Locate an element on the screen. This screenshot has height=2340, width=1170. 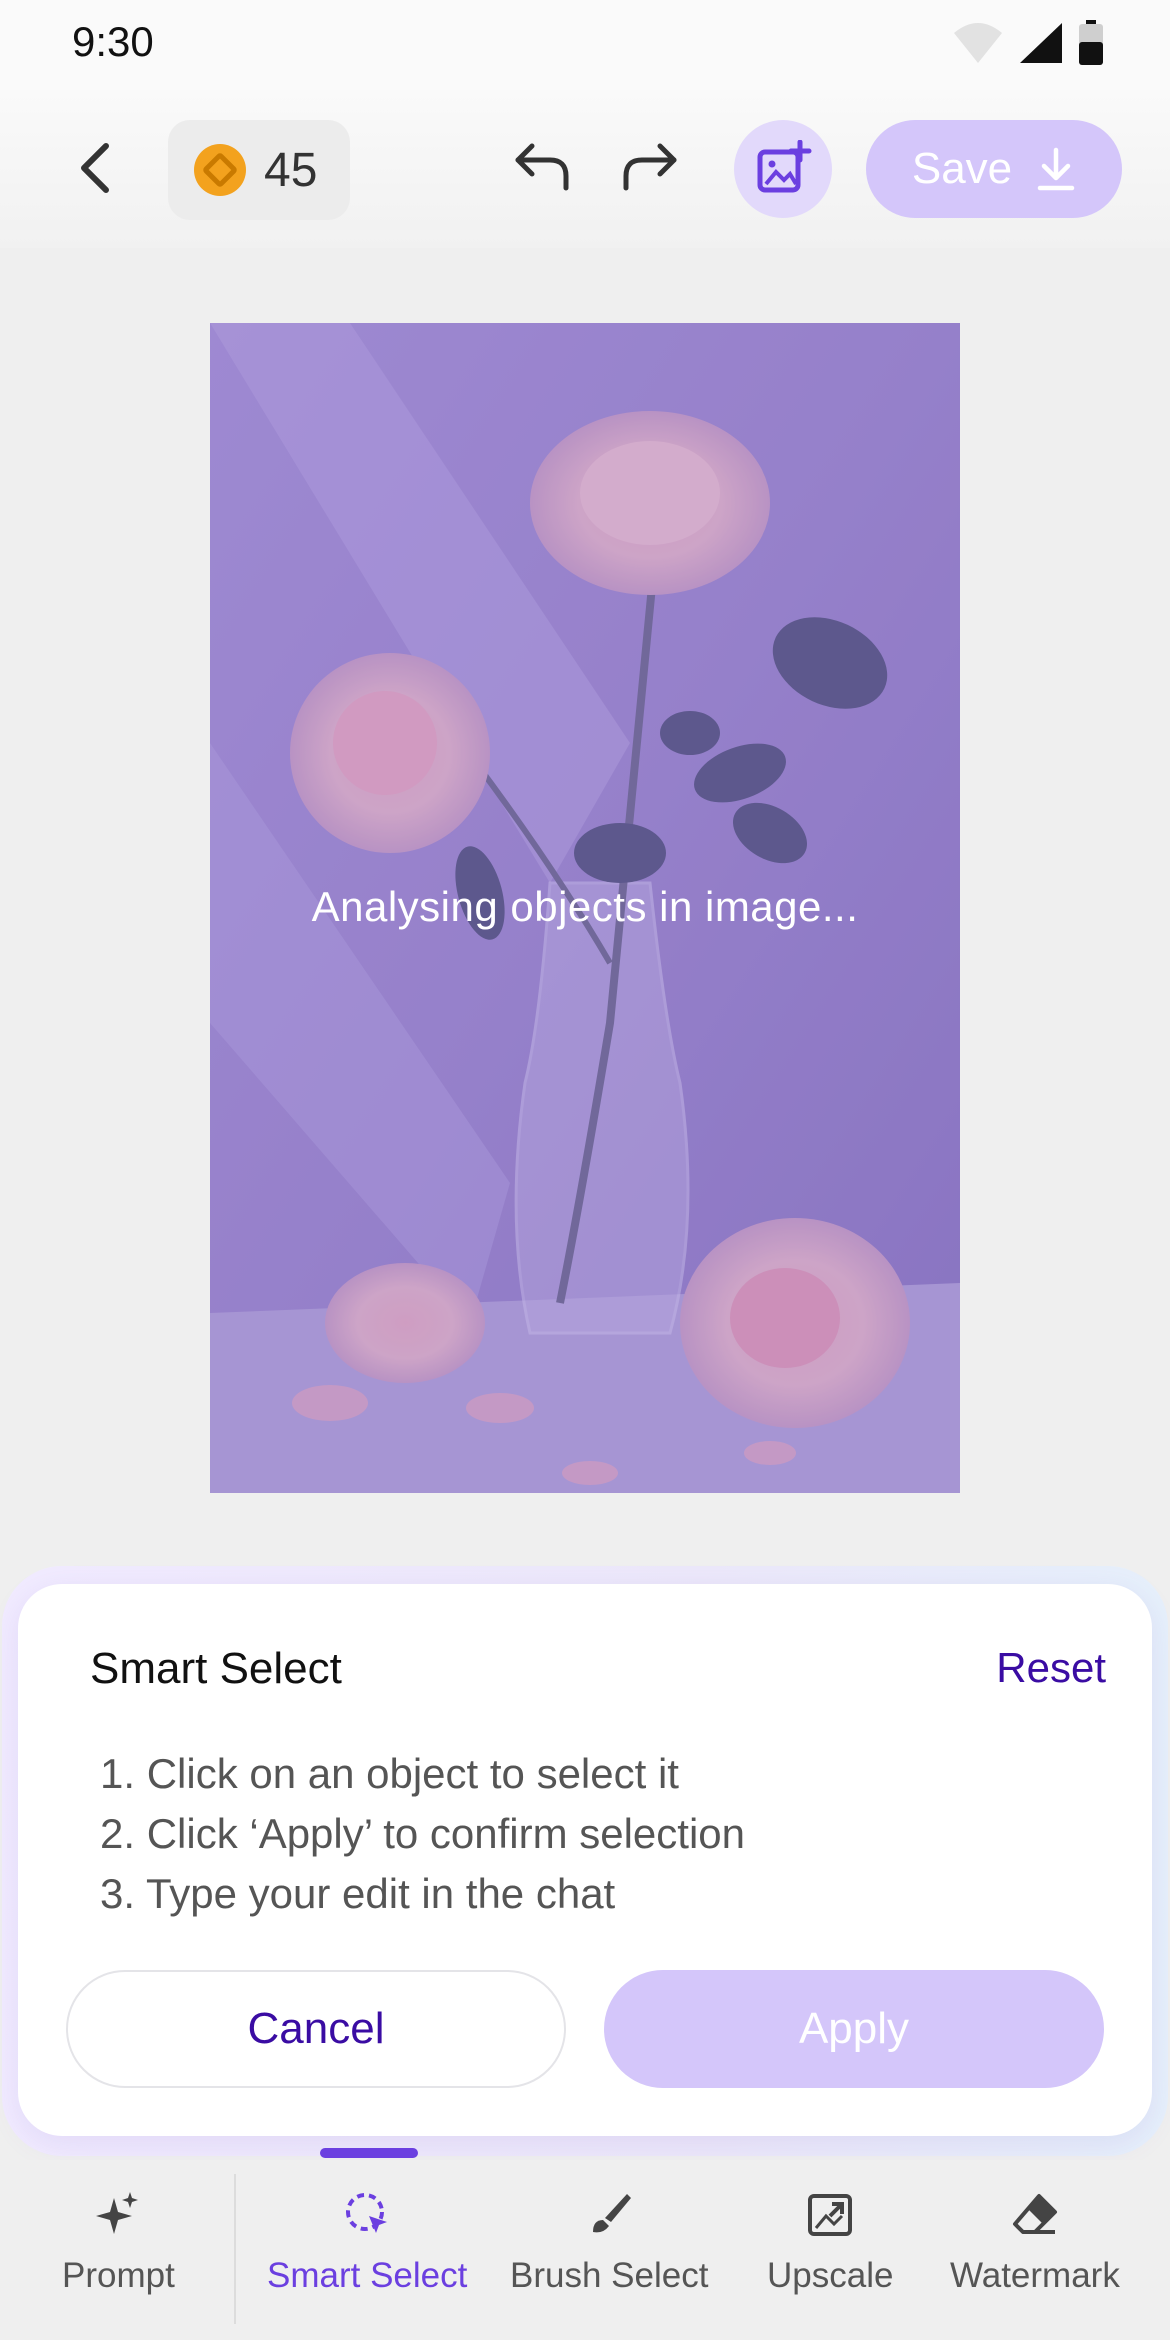
status-time: 9:30 is located at coordinates (113, 41).